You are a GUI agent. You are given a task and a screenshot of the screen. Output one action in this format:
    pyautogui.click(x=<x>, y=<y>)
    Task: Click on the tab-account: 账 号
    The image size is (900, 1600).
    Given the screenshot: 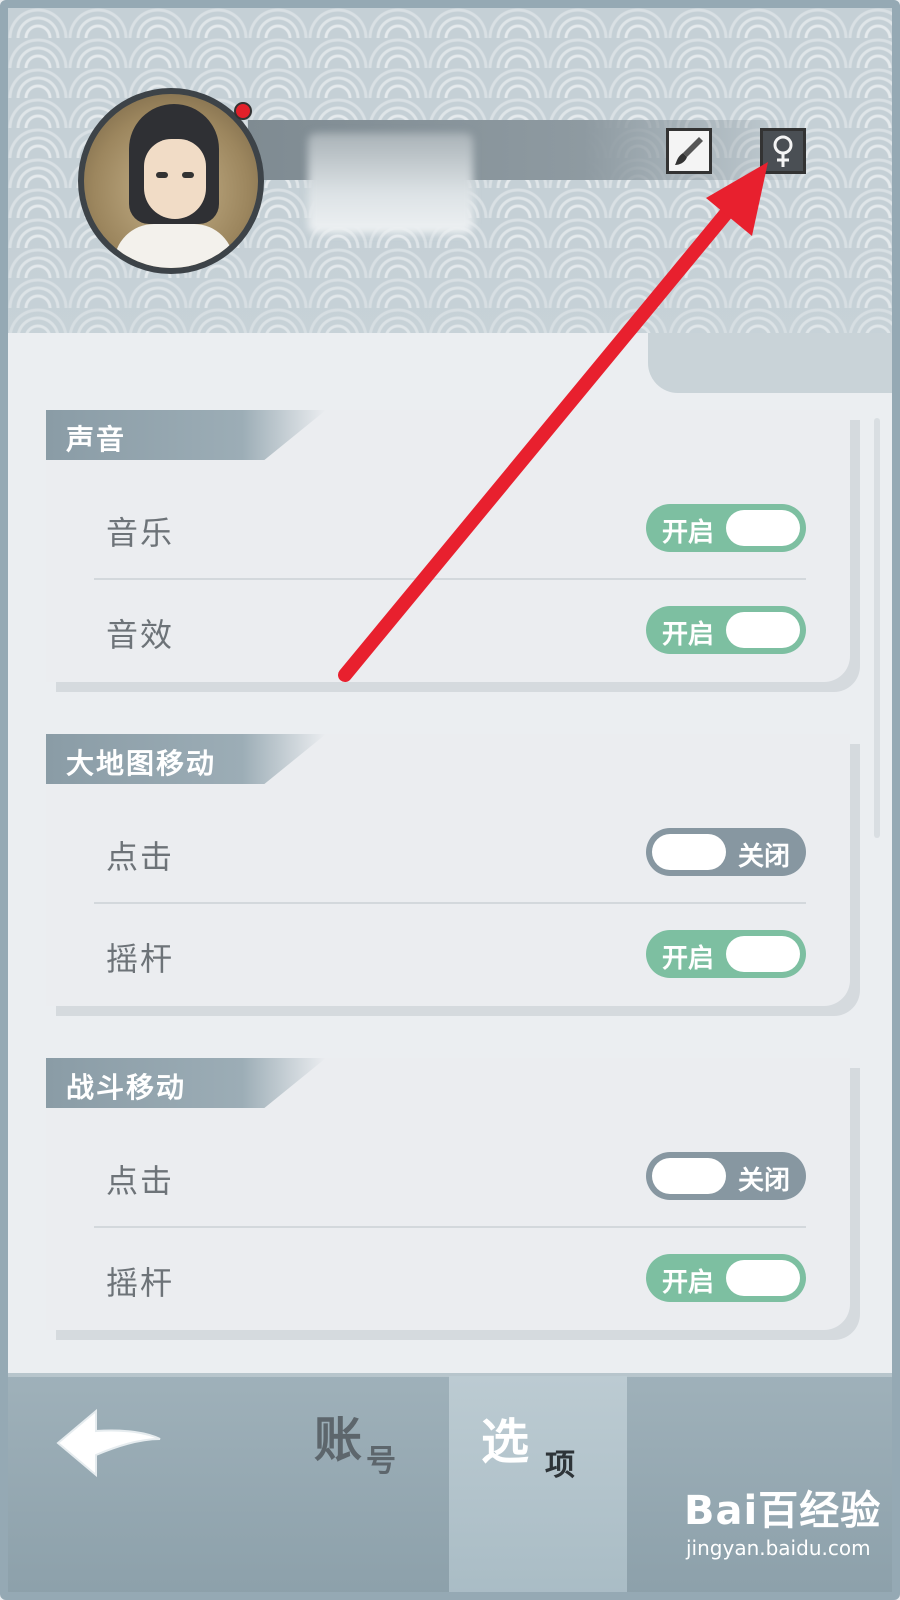 What is the action you would take?
    pyautogui.click(x=368, y=1484)
    